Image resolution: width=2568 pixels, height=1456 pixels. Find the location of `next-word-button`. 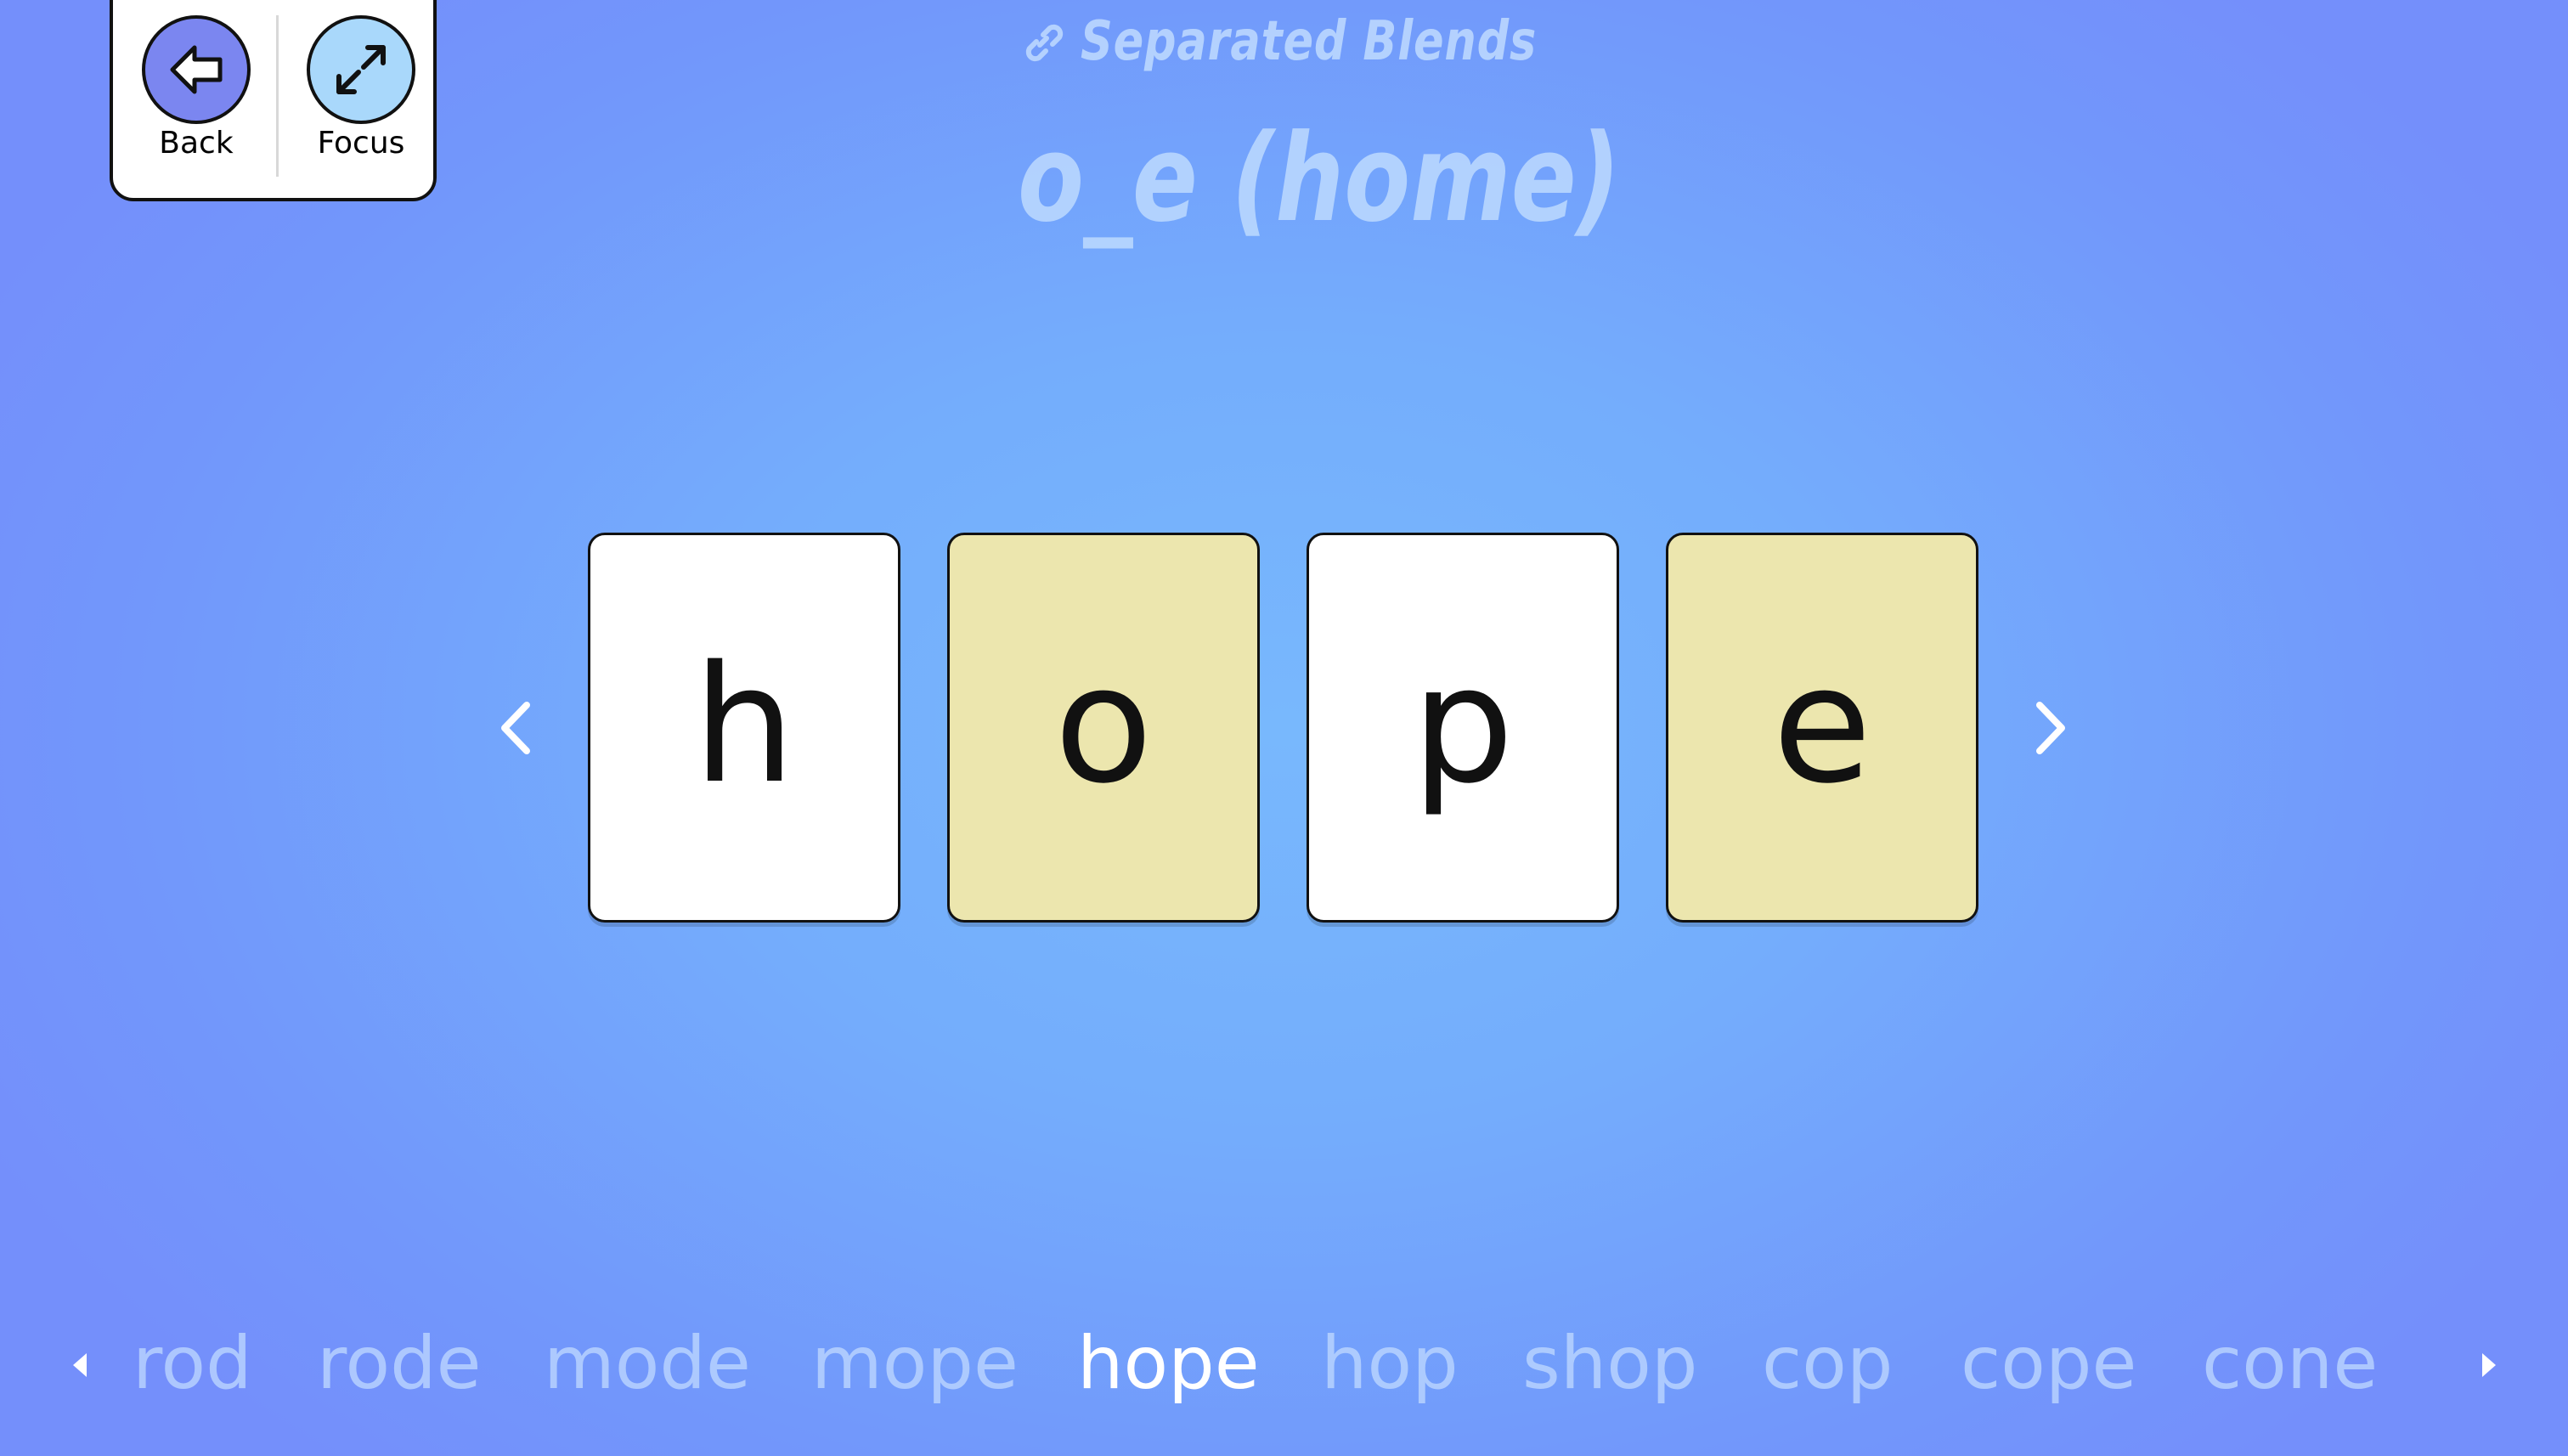

next-word-button is located at coordinates (2051, 728).